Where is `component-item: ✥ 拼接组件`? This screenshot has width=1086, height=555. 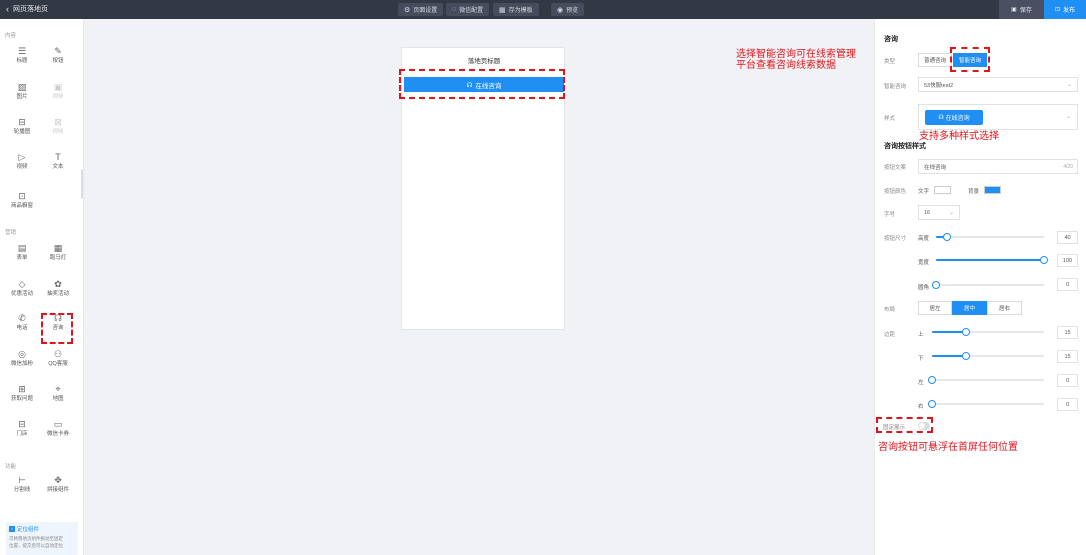
component-item: ✥ 拼接组件 is located at coordinates (58, 488).